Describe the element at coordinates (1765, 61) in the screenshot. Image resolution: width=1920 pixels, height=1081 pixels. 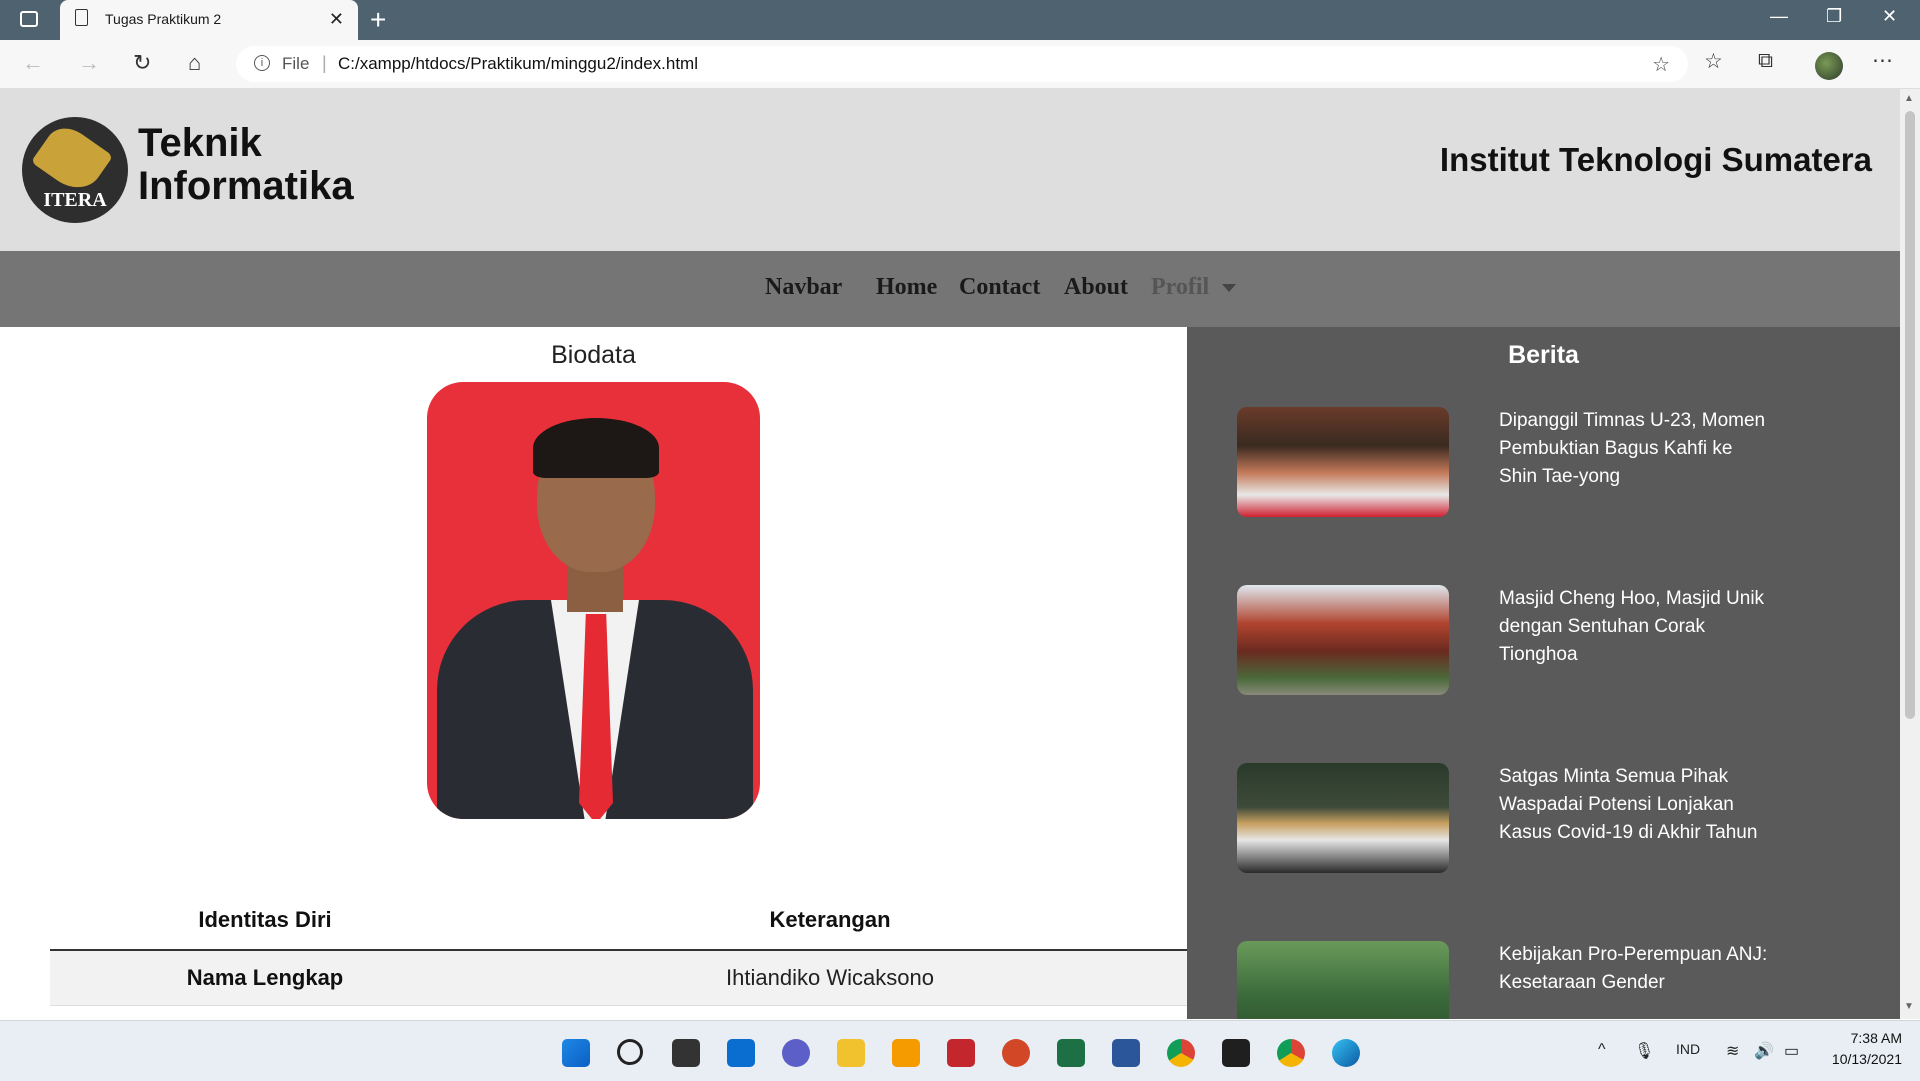
I see `collections-icon: ⧉` at that location.